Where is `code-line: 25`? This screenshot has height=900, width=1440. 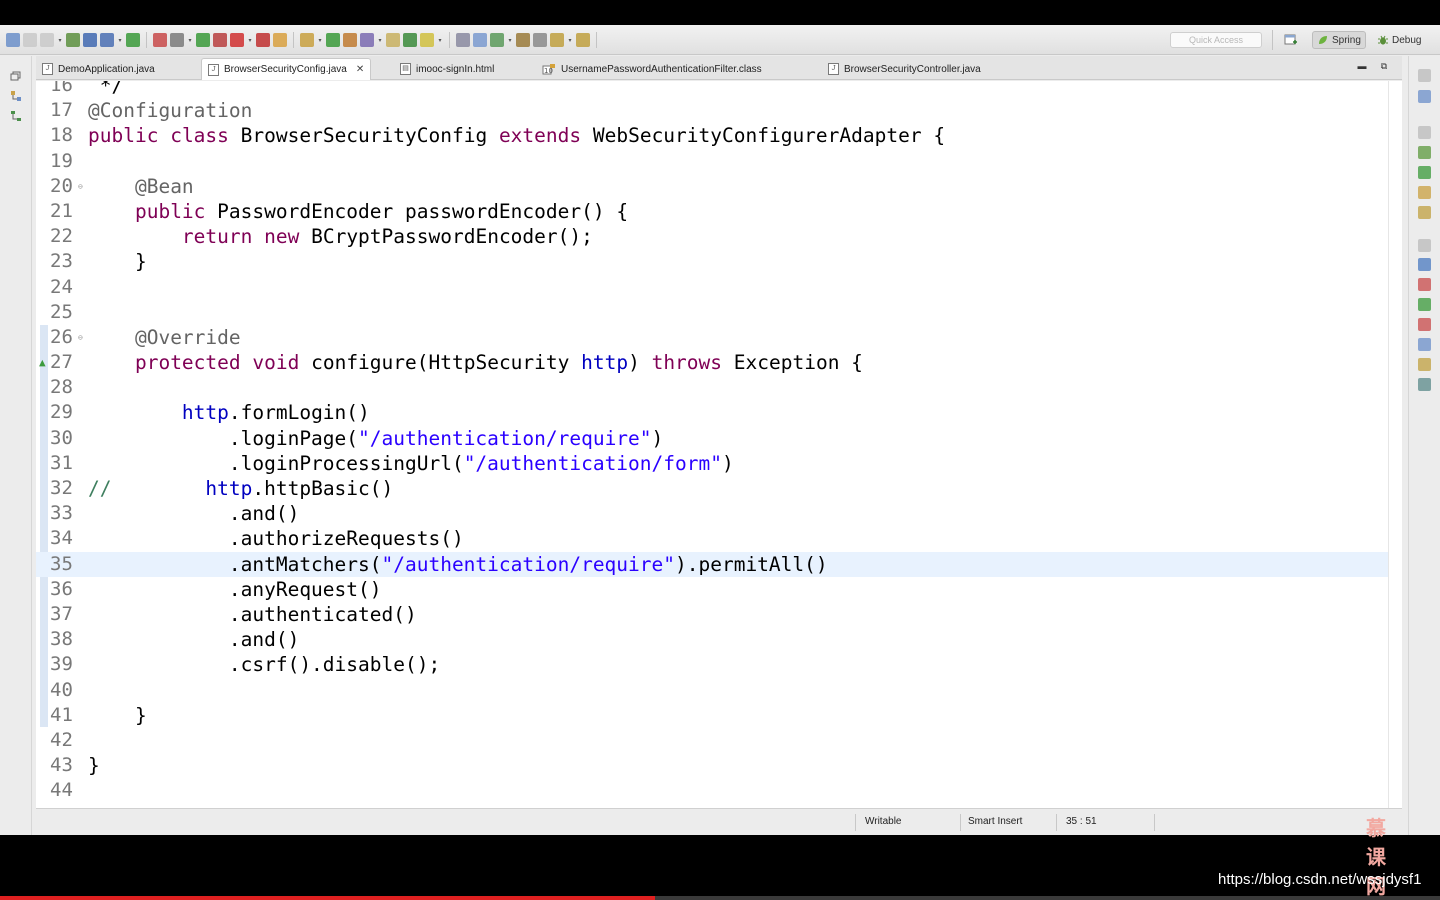 code-line: 25 is located at coordinates (712, 312).